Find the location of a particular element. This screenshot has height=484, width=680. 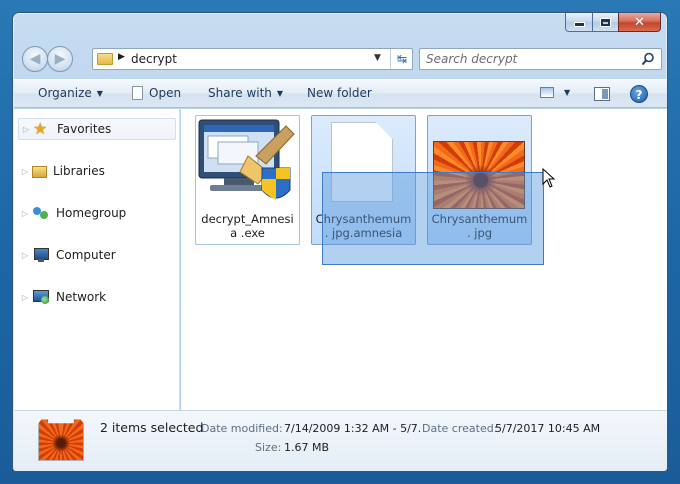

share-with-label: Share with is located at coordinates (240, 93).